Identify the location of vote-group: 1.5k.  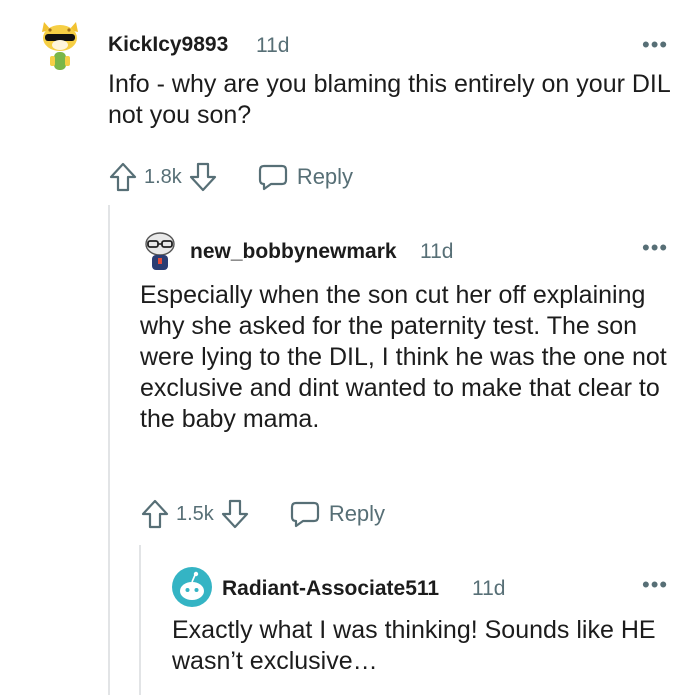
(195, 514).